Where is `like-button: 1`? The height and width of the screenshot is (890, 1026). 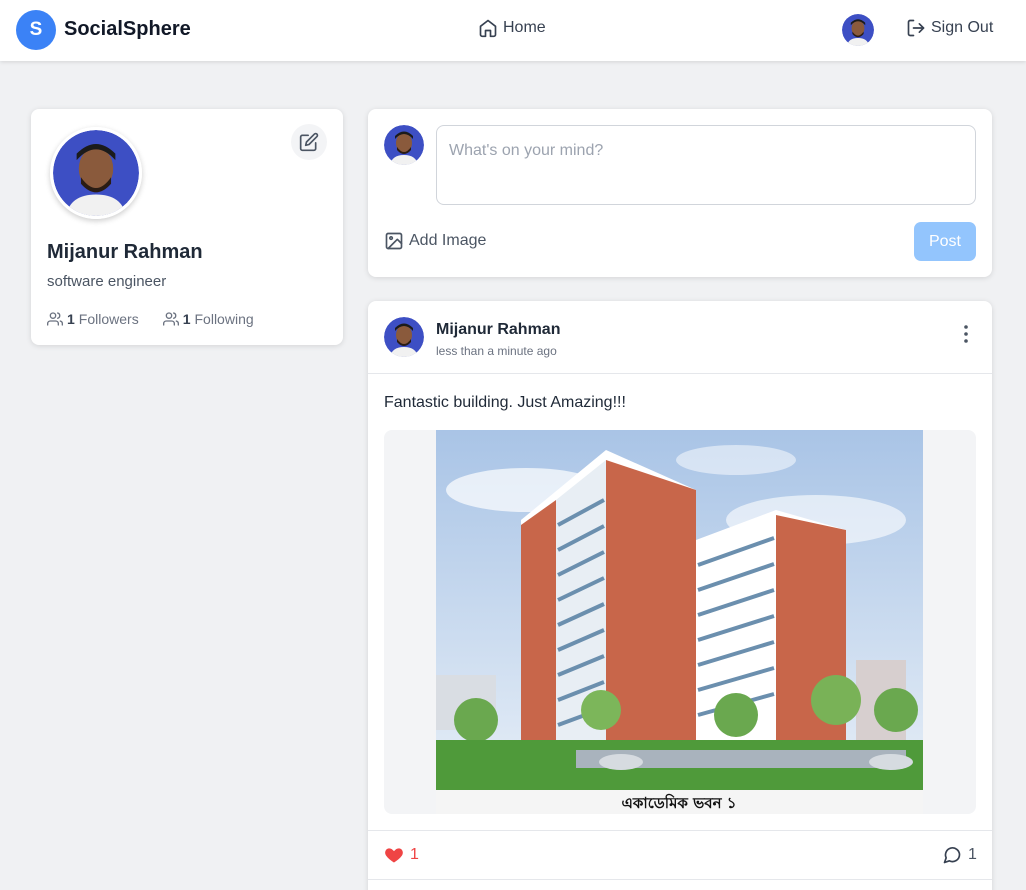 like-button: 1 is located at coordinates (401, 855).